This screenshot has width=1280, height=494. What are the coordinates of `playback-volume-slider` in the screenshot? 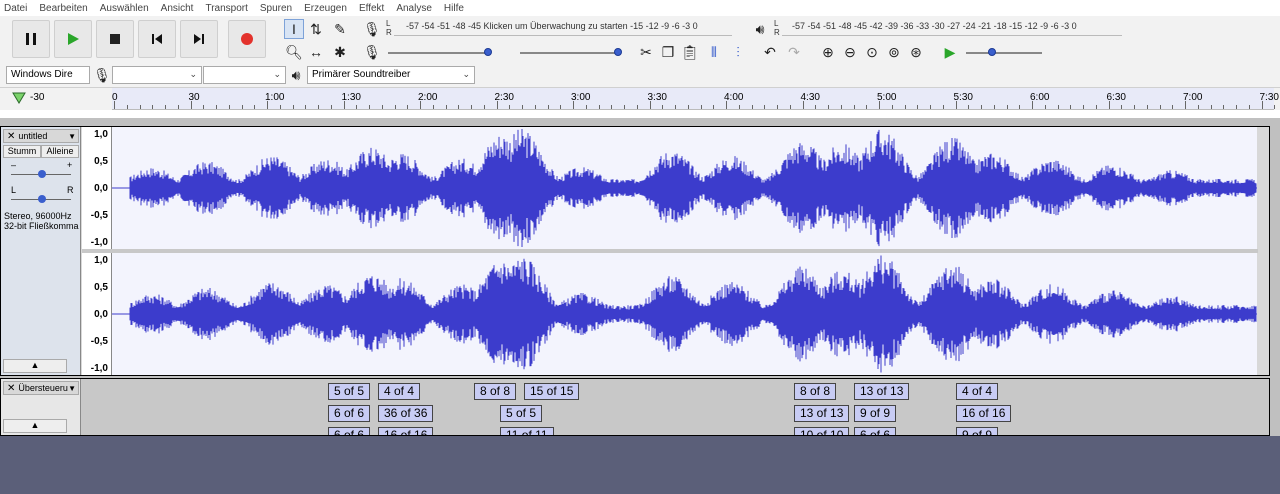 It's located at (570, 53).